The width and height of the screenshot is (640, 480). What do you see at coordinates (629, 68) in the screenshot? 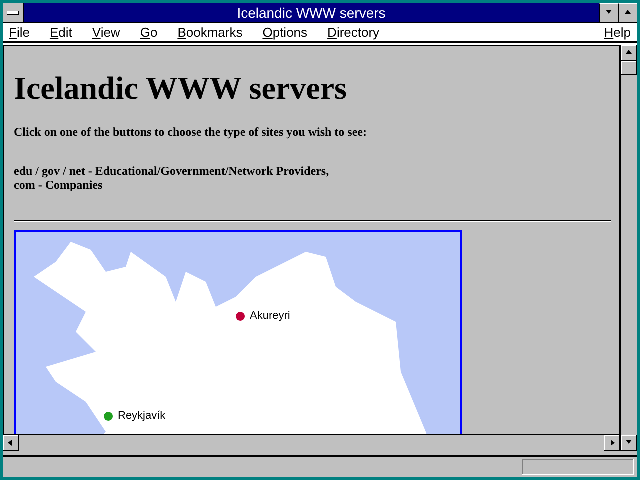
I see `scroll-thumb` at bounding box center [629, 68].